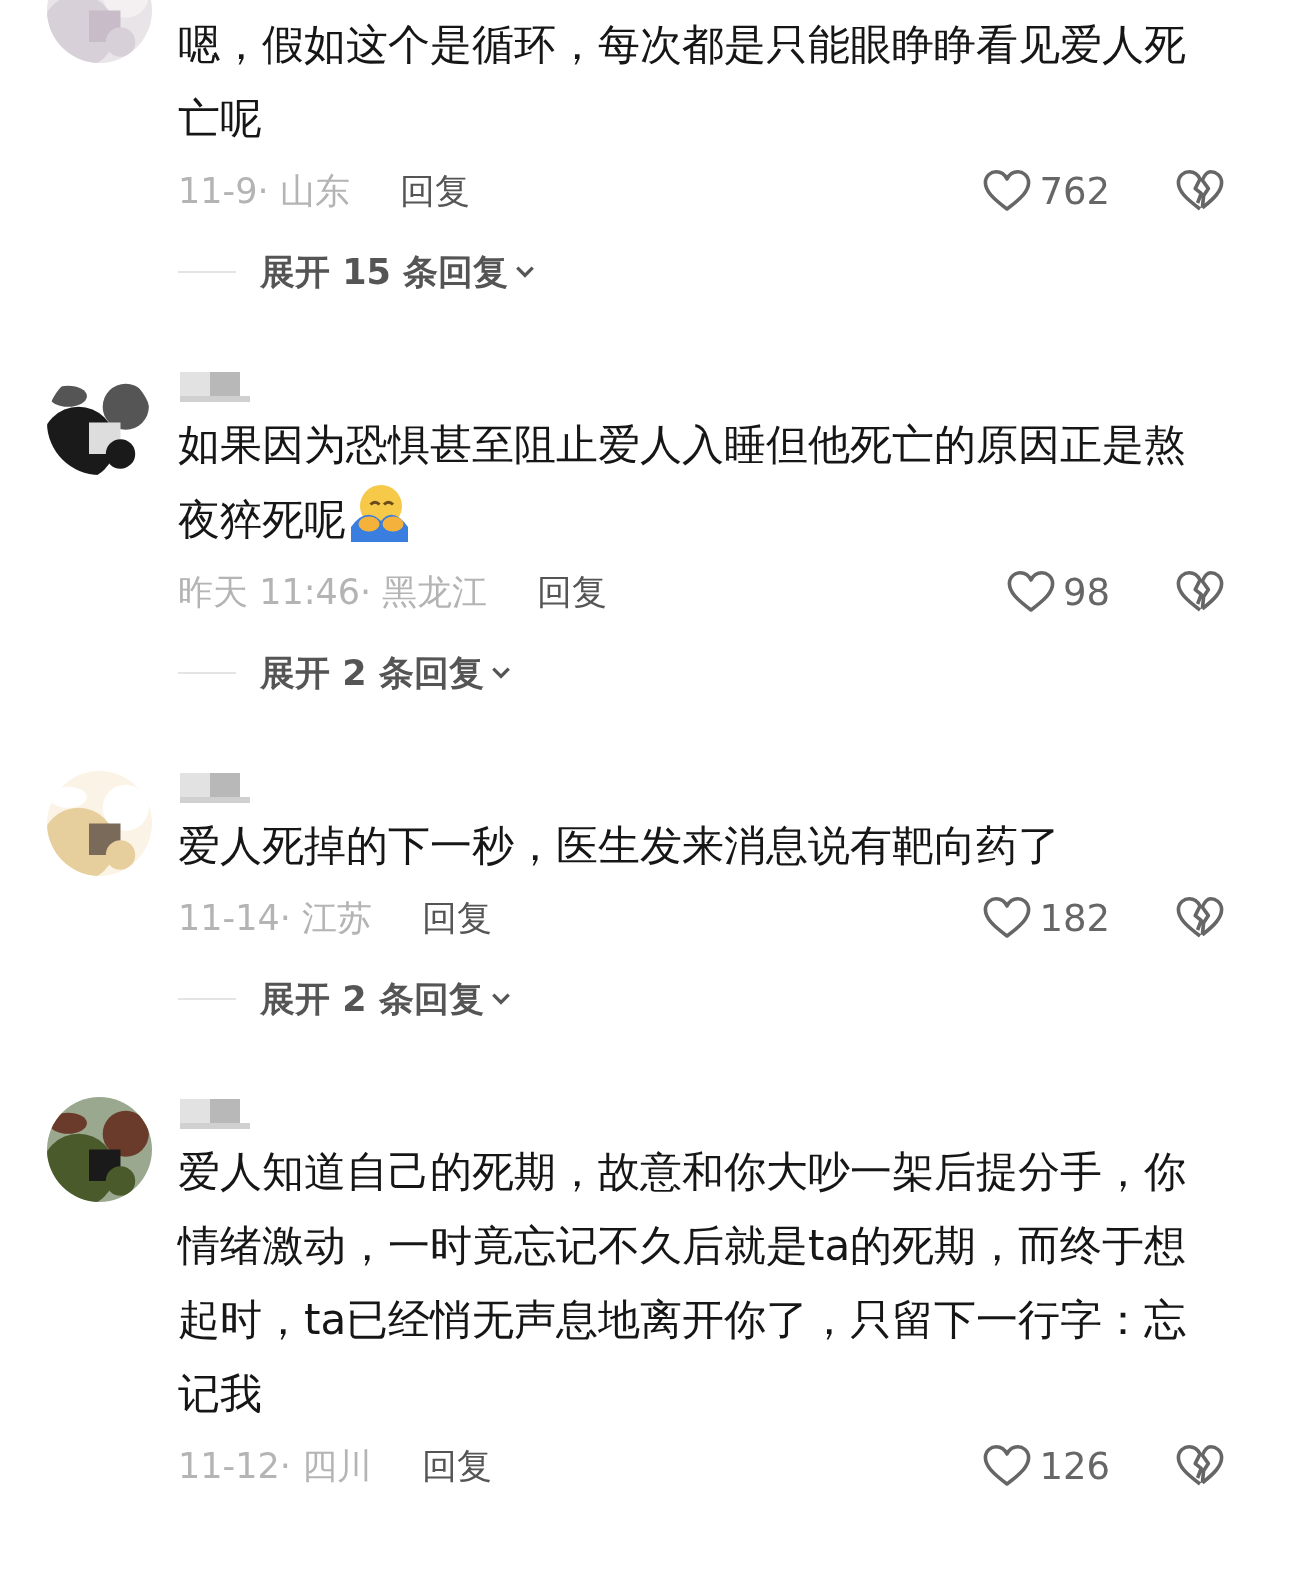 The image size is (1290, 1592). Describe the element at coordinates (1058, 592) in the screenshot. I see `like-button: 98` at that location.